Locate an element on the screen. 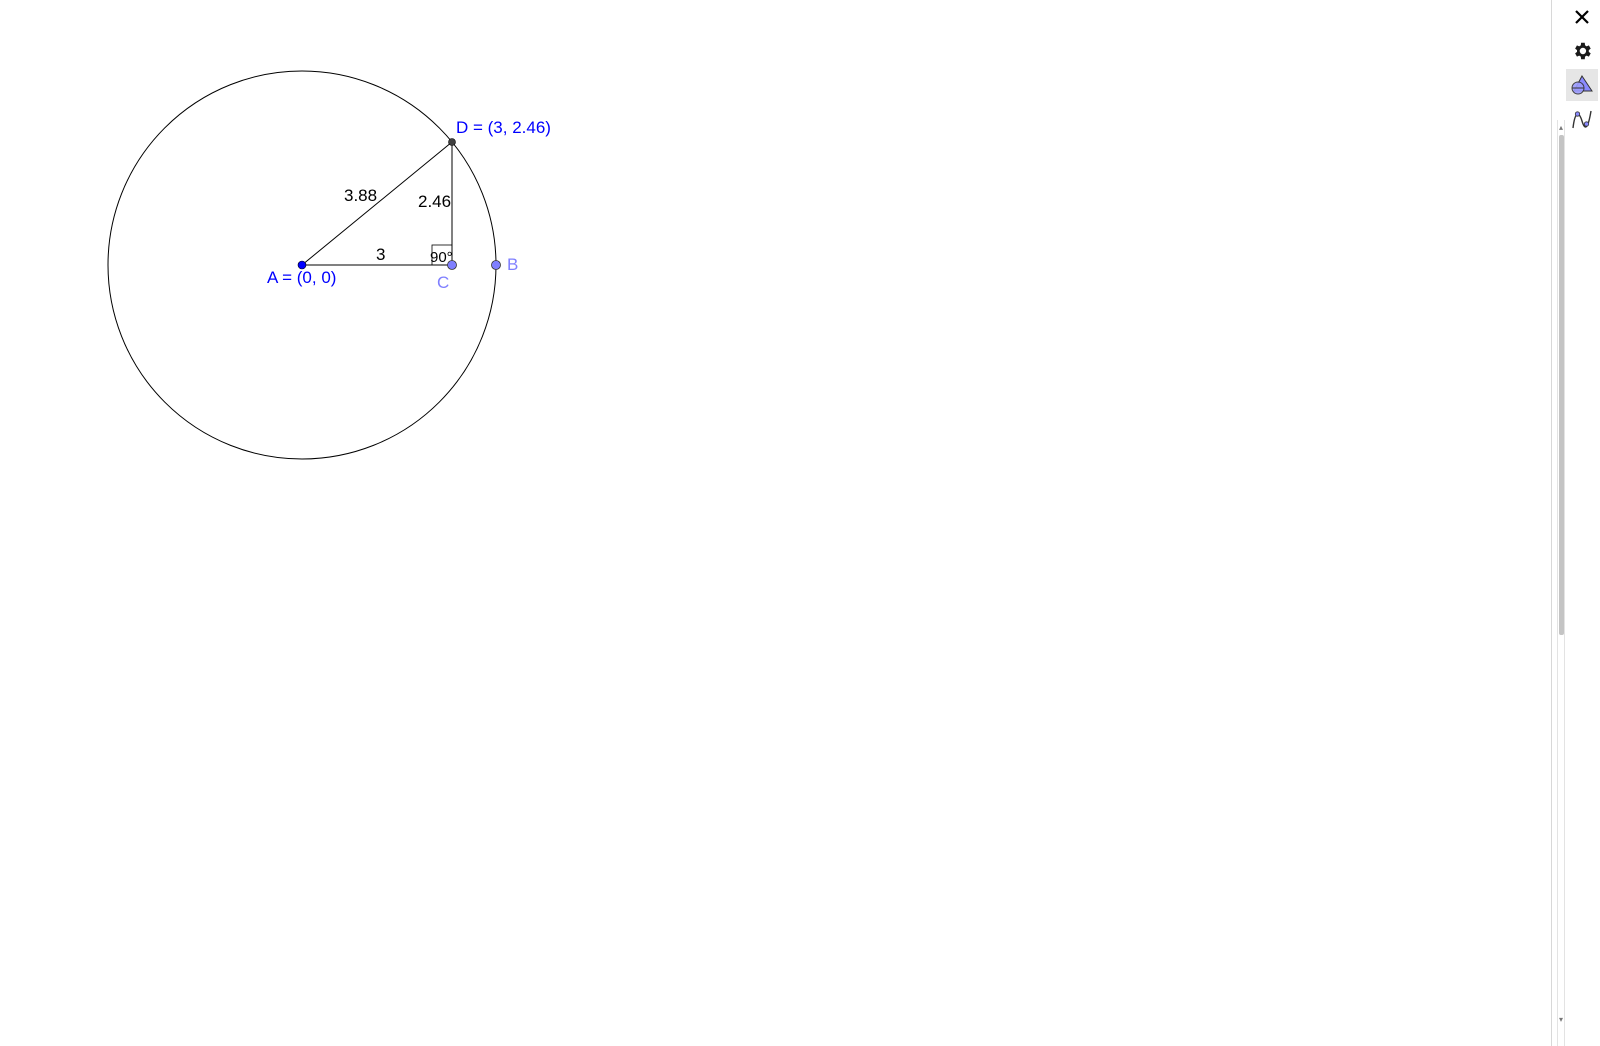  point-c-label: C is located at coordinates (443, 282).